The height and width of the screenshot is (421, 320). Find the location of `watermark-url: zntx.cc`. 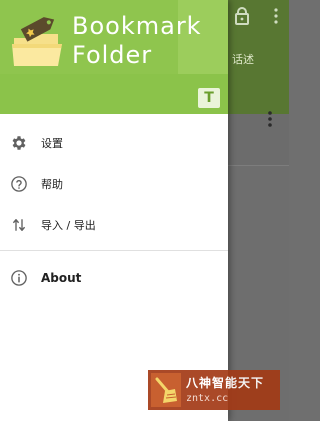

watermark-url: zntx.cc is located at coordinates (207, 398).